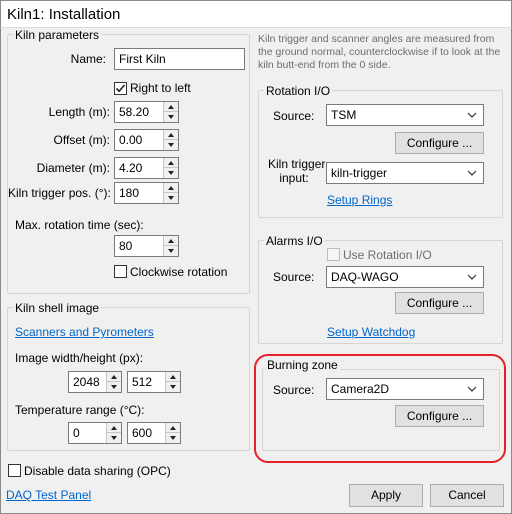 The image size is (512, 514). I want to click on temp-max-down-button, so click(173, 438).